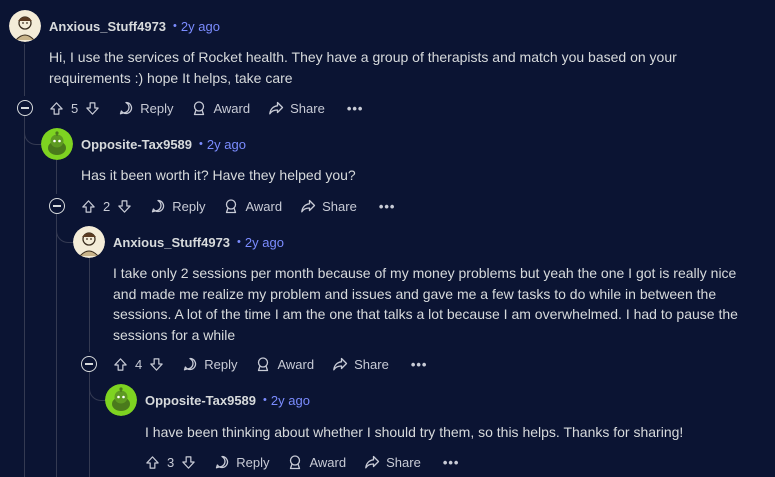 This screenshot has height=477, width=775. What do you see at coordinates (222, 206) in the screenshot?
I see `comment-actions-2: 2 Reply Award Share •••` at bounding box center [222, 206].